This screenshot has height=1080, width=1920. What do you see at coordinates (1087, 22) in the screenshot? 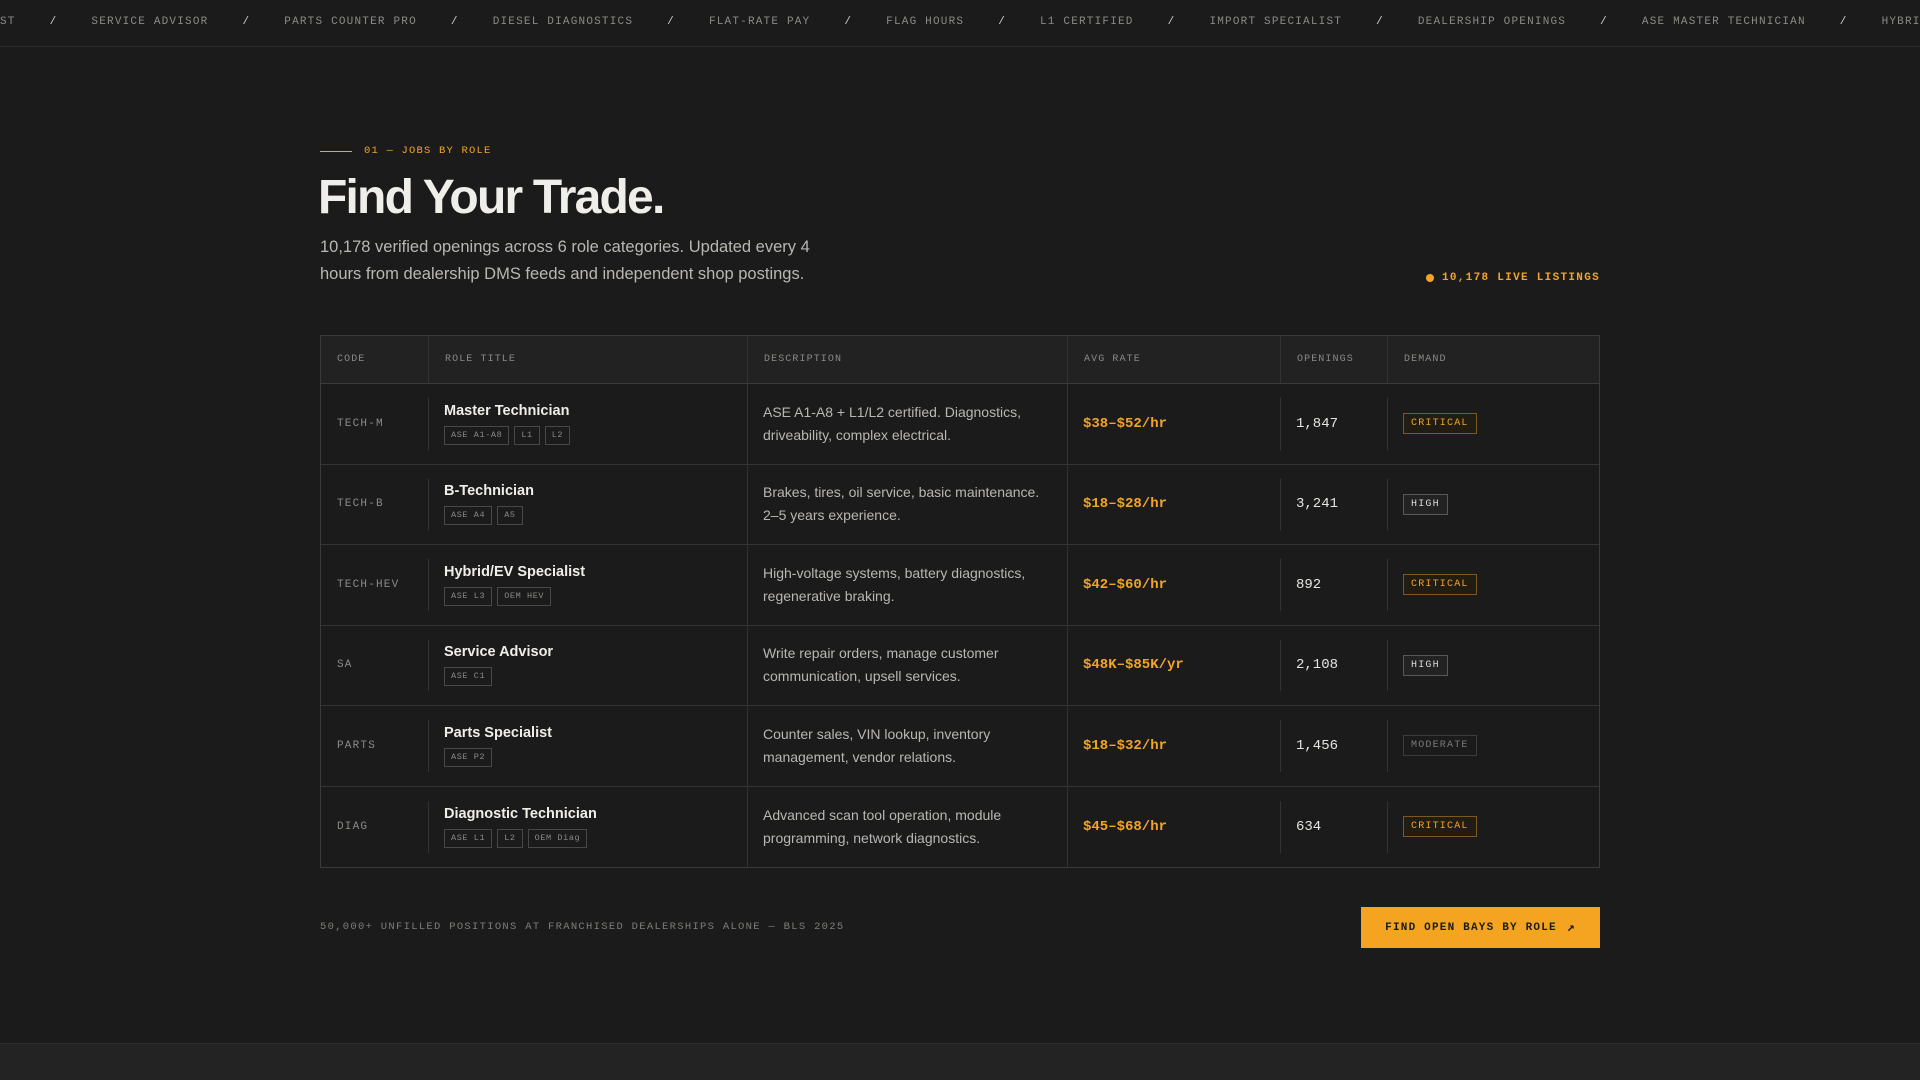
I see `ticker-item-label: L1 CERTIFIED` at bounding box center [1087, 22].